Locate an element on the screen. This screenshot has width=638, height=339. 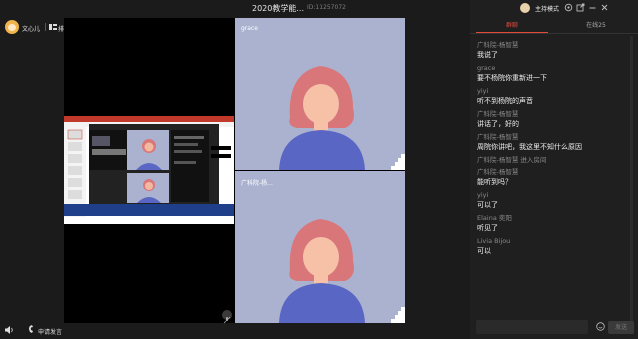
chat-input is located at coordinates (532, 327).